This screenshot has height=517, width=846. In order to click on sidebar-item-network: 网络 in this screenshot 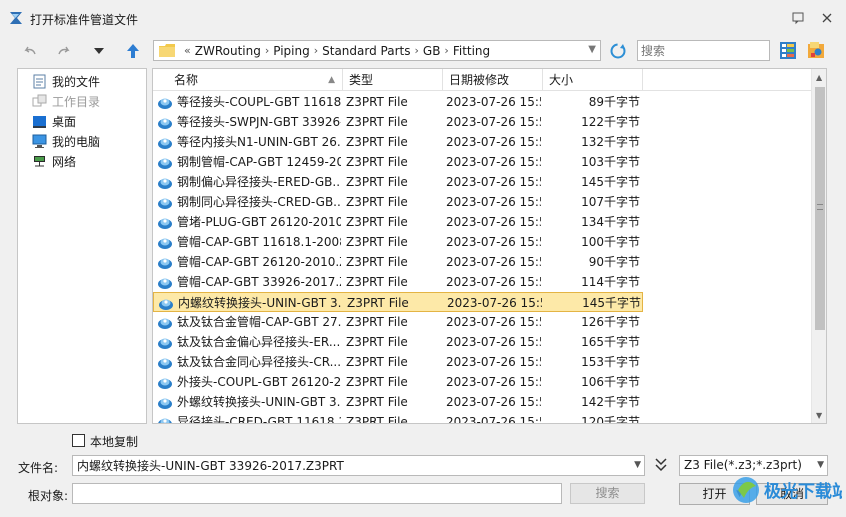, I will do `click(54, 161)`.